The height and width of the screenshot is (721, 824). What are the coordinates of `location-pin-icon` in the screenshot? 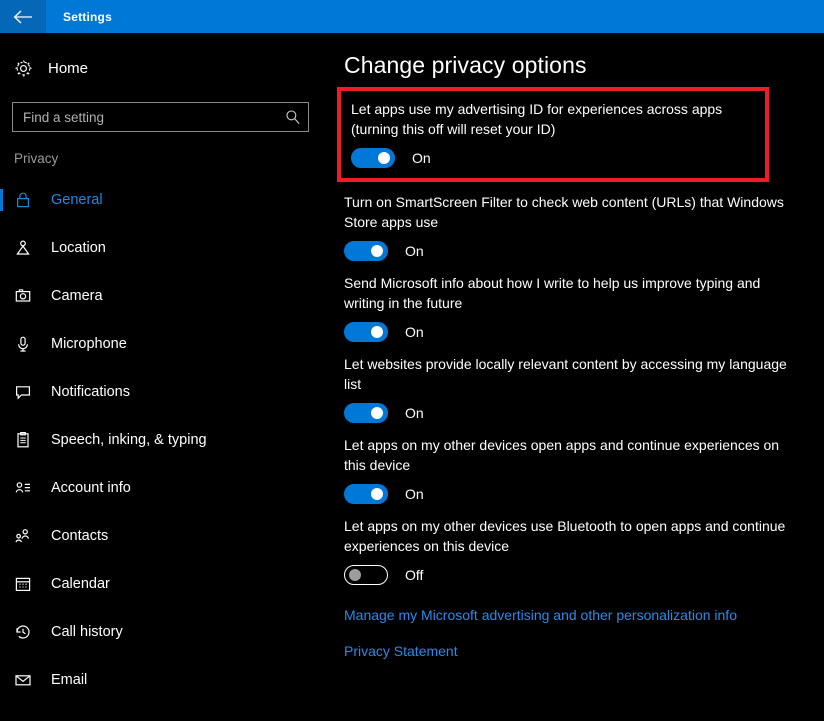 It's located at (27, 248).